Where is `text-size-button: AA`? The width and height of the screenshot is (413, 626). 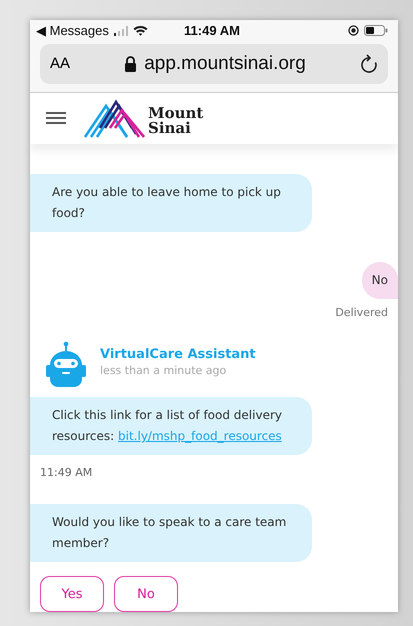 text-size-button: AA is located at coordinates (60, 63).